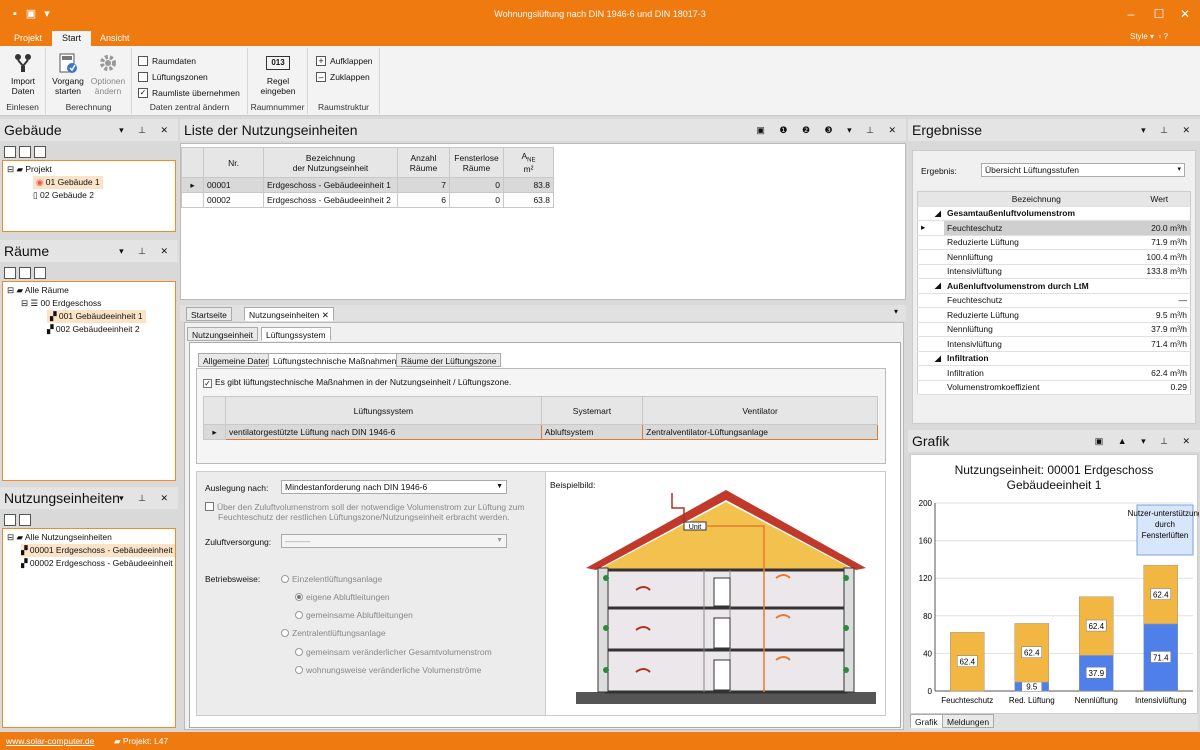  Describe the element at coordinates (423, 162) in the screenshot. I see `col-anzahl: Anzahl Räume` at that location.